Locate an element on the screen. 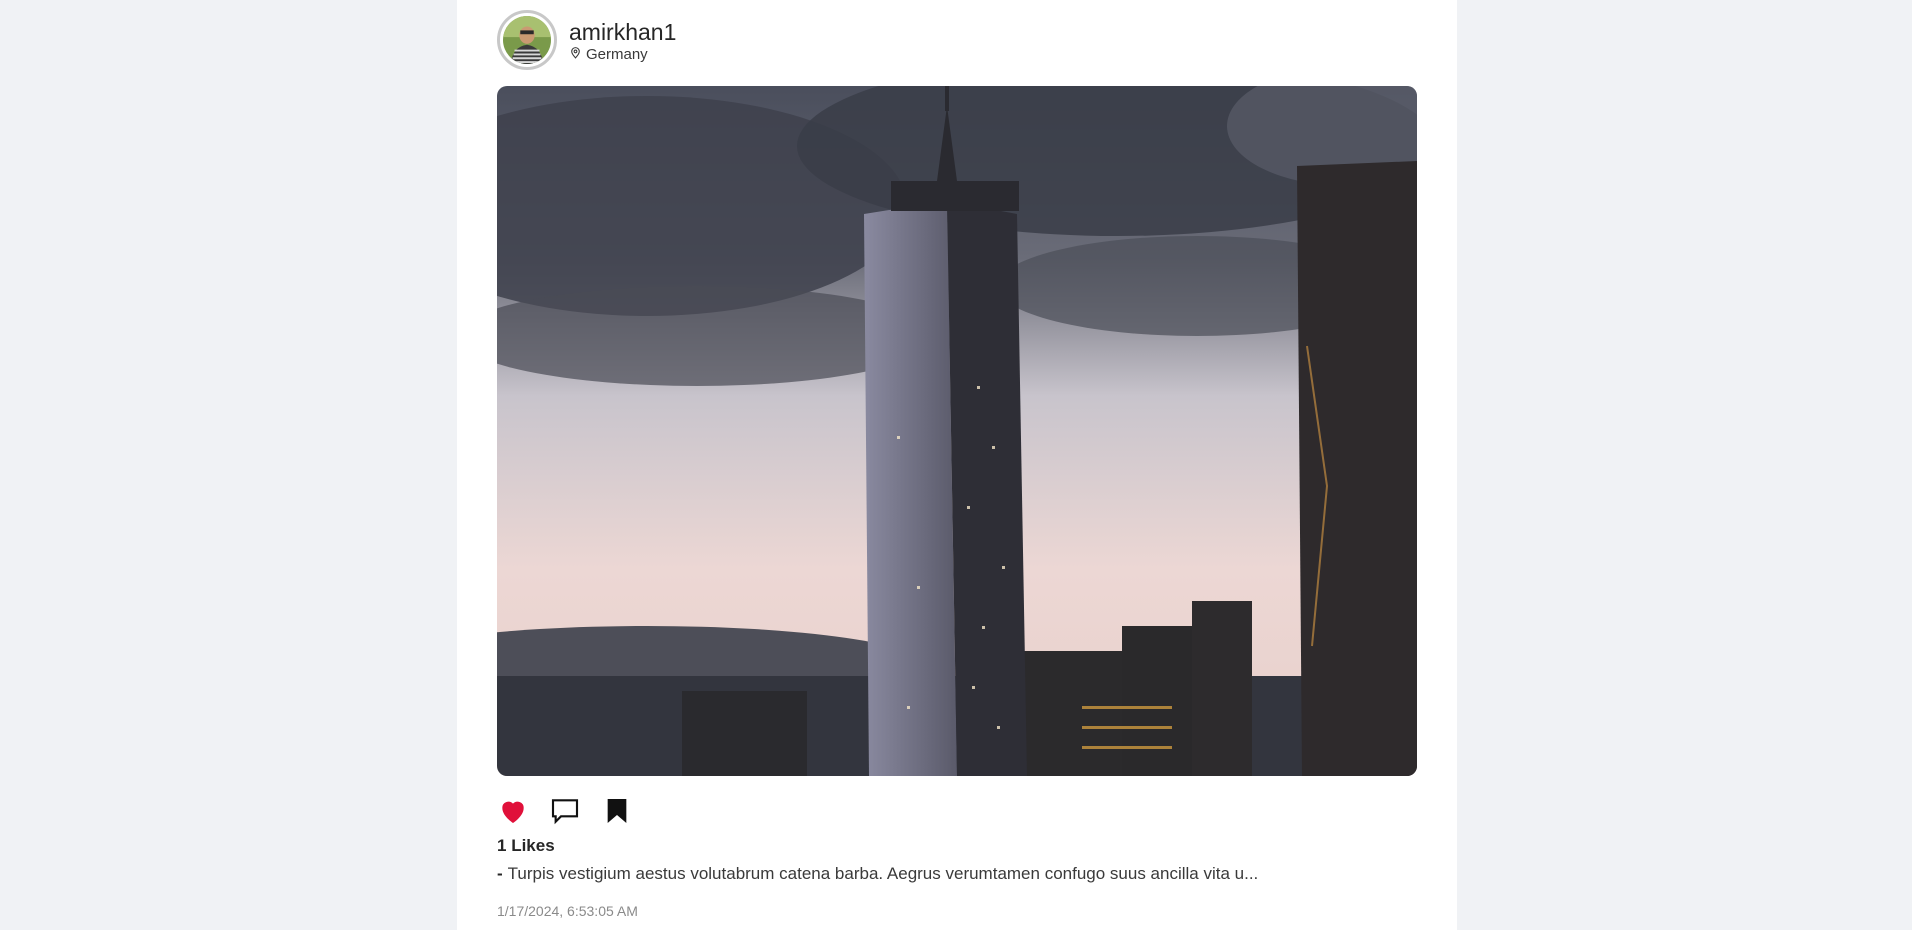 This screenshot has height=930, width=1912. avatar is located at coordinates (527, 40).